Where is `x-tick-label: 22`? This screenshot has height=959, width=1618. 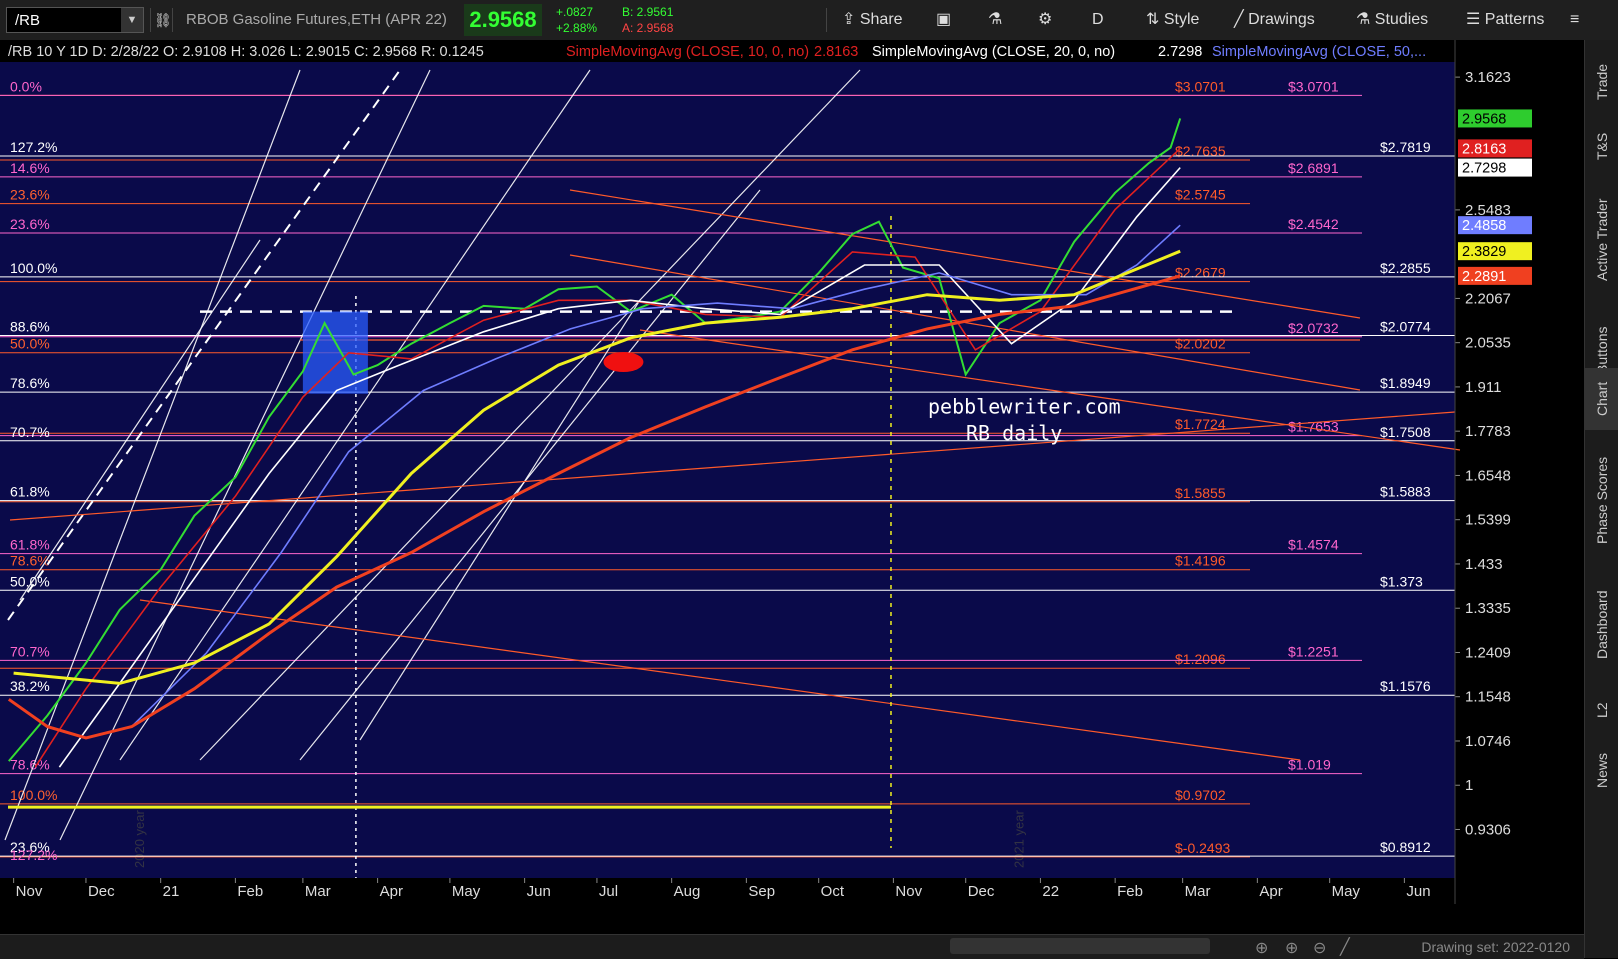
x-tick-label: 22 is located at coordinates (1050, 891).